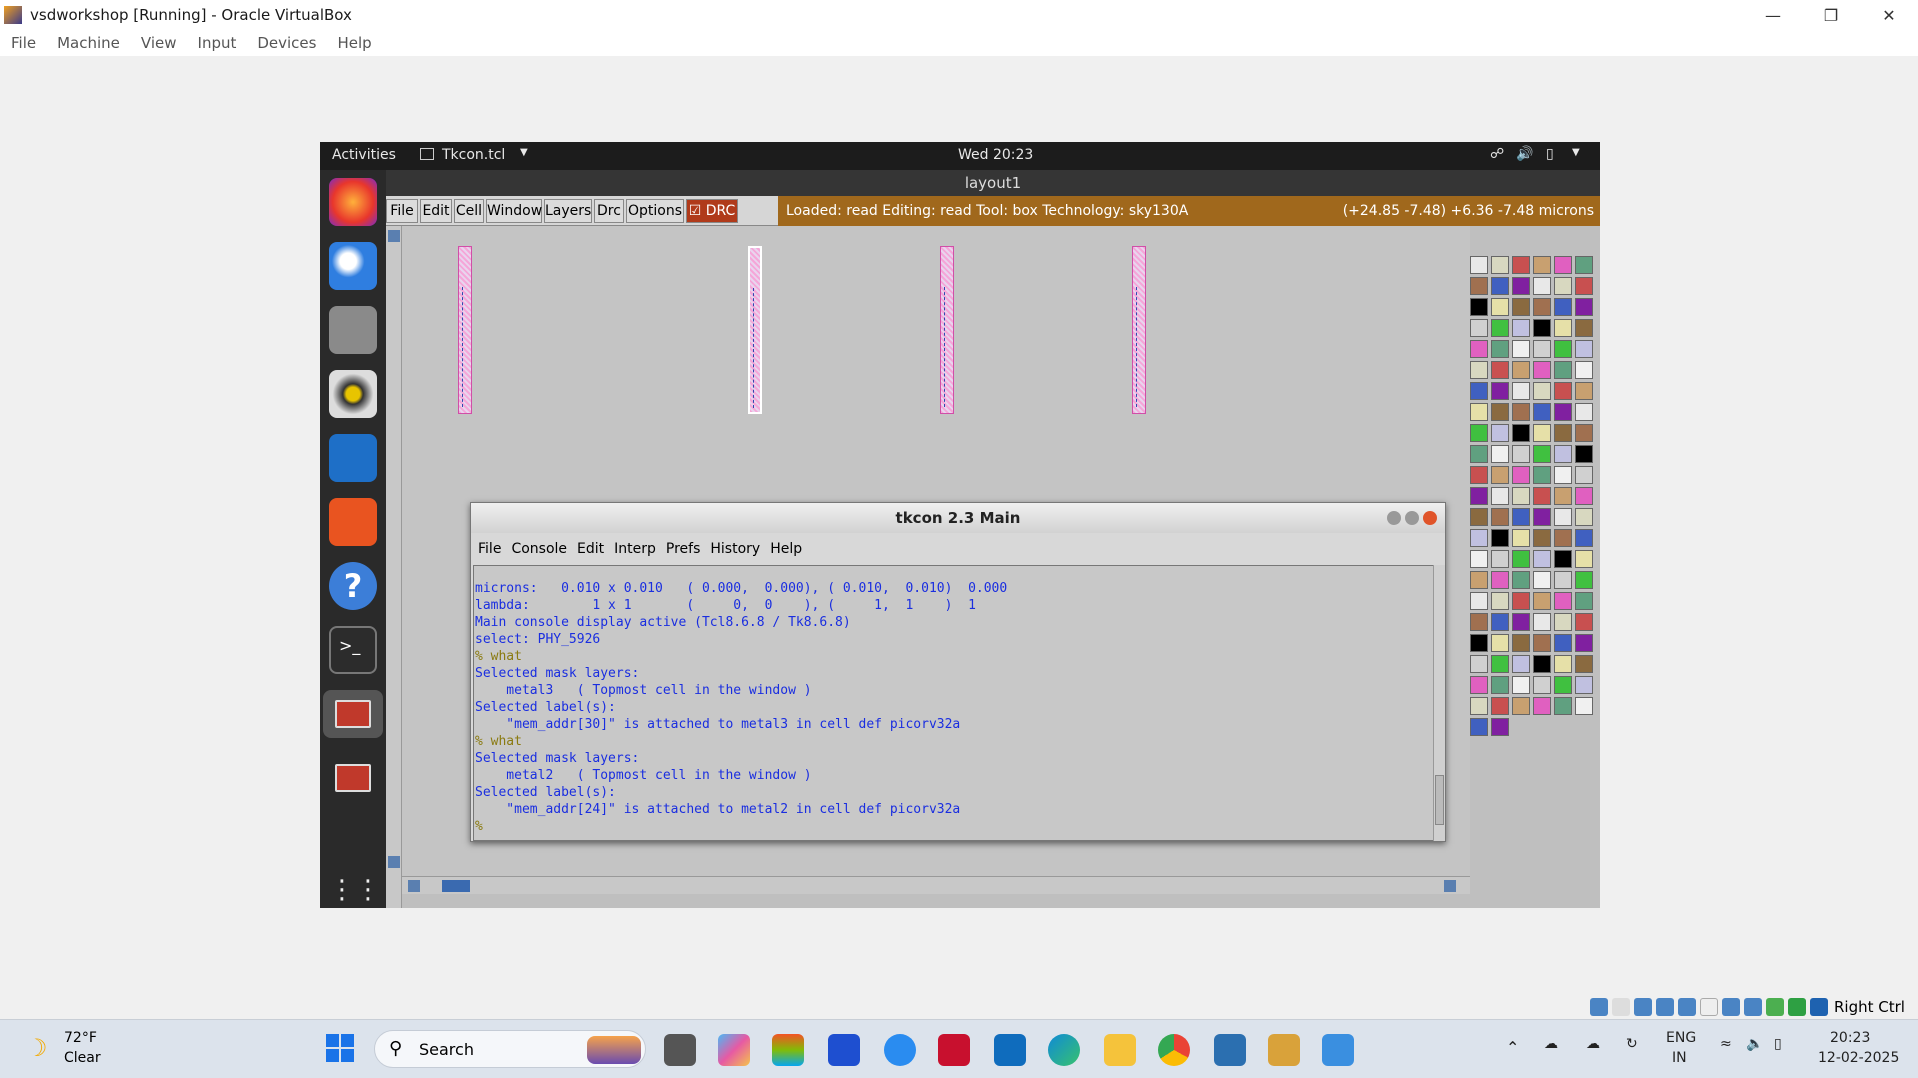 The width and height of the screenshot is (1918, 1078). Describe the element at coordinates (1797, 1007) in the screenshot. I see `mouse-icon` at that location.